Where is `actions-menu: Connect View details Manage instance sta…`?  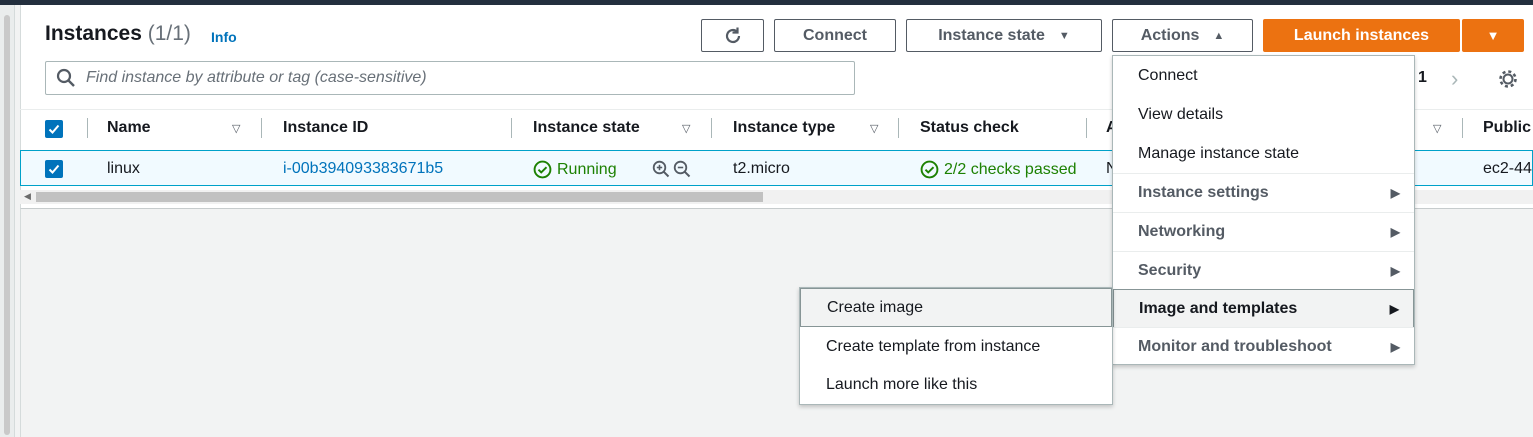 actions-menu: Connect View details Manage instance sta… is located at coordinates (1263, 210).